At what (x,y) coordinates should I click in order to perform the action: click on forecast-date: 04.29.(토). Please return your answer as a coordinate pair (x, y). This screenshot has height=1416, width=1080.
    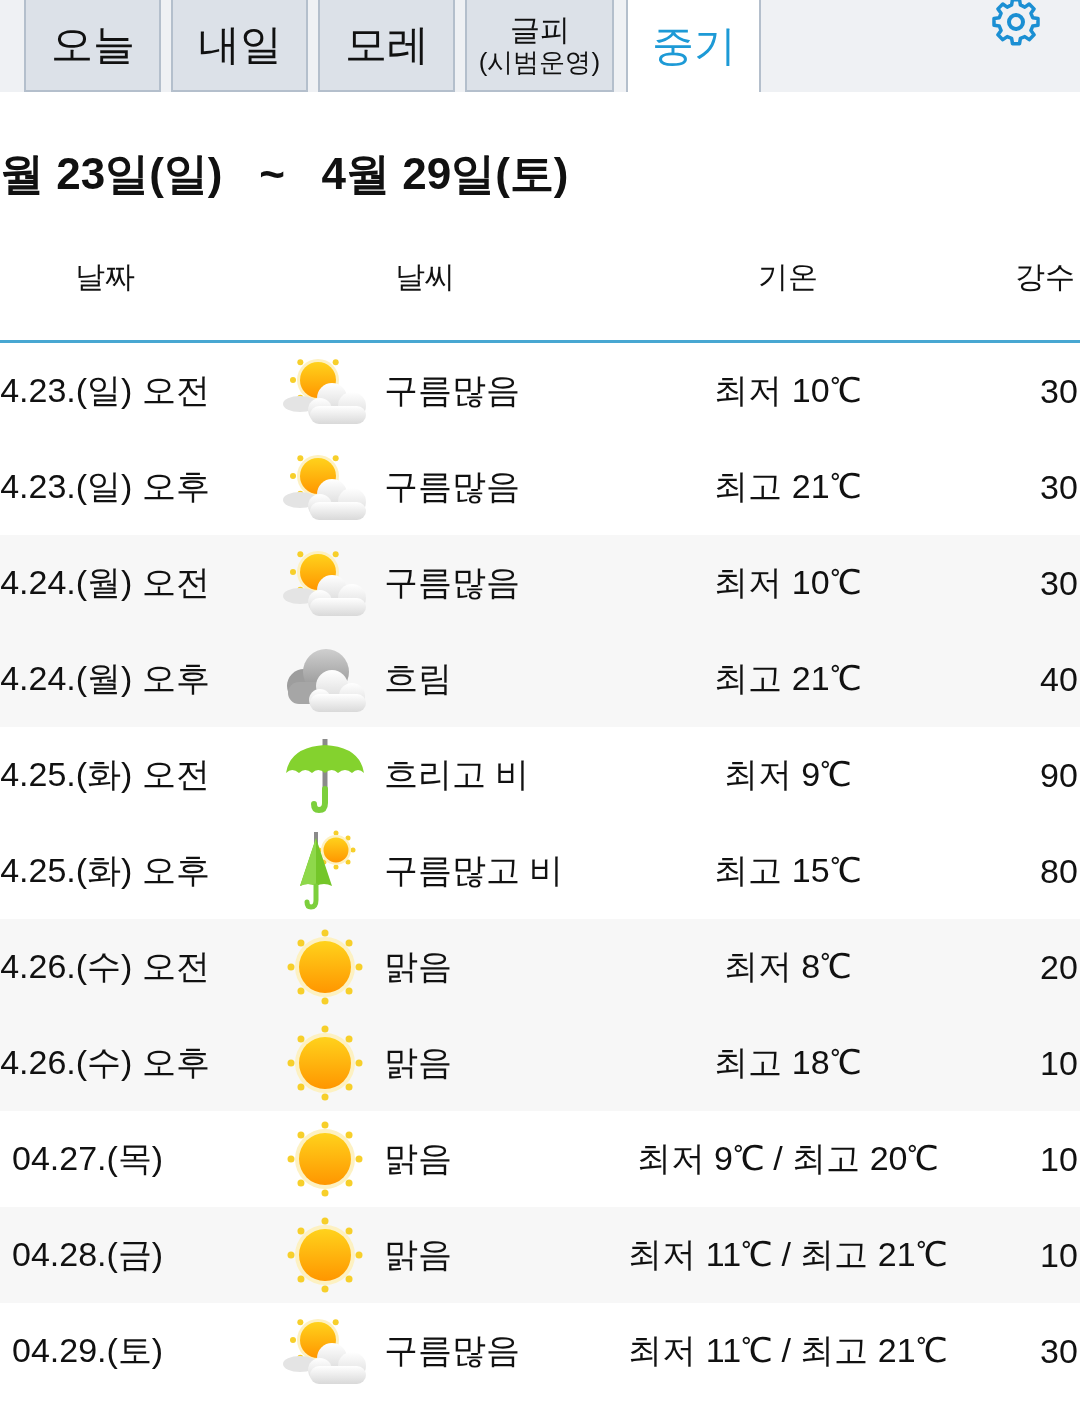
    Looking at the image, I should click on (87, 1350).